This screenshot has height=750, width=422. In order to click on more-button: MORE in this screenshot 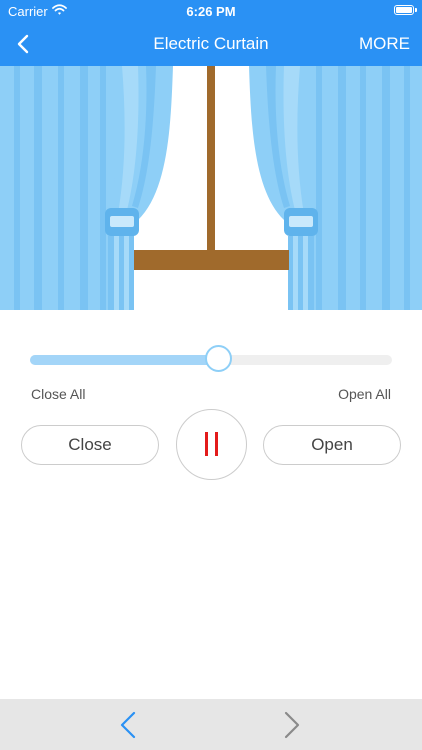, I will do `click(384, 44)`.